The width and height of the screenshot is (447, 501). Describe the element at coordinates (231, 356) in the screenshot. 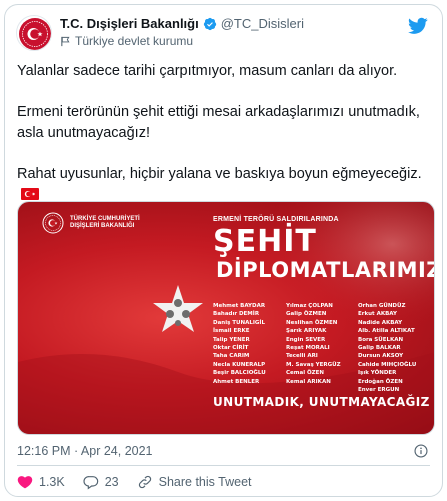

I see `diplomat-name: Taha CARIM` at that location.